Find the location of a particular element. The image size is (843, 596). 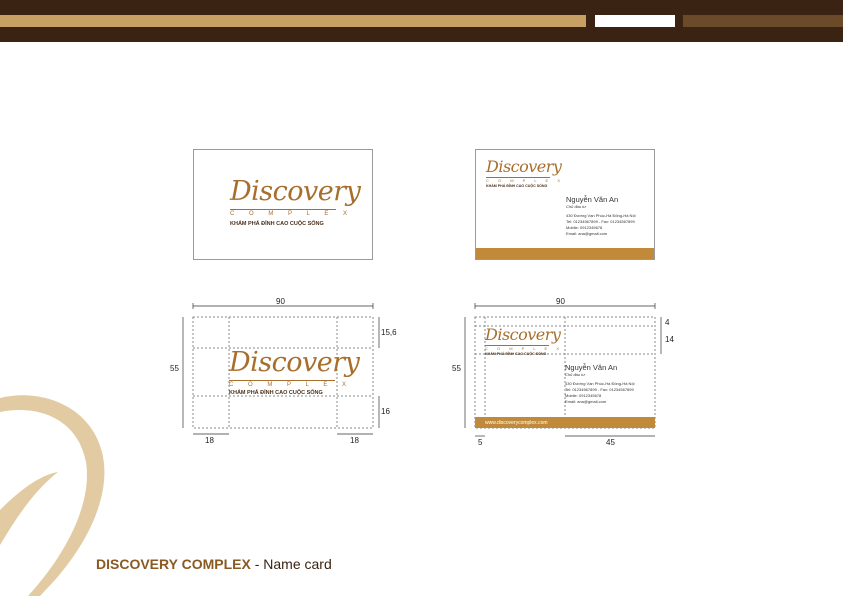

header-bar is located at coordinates (421, 21).